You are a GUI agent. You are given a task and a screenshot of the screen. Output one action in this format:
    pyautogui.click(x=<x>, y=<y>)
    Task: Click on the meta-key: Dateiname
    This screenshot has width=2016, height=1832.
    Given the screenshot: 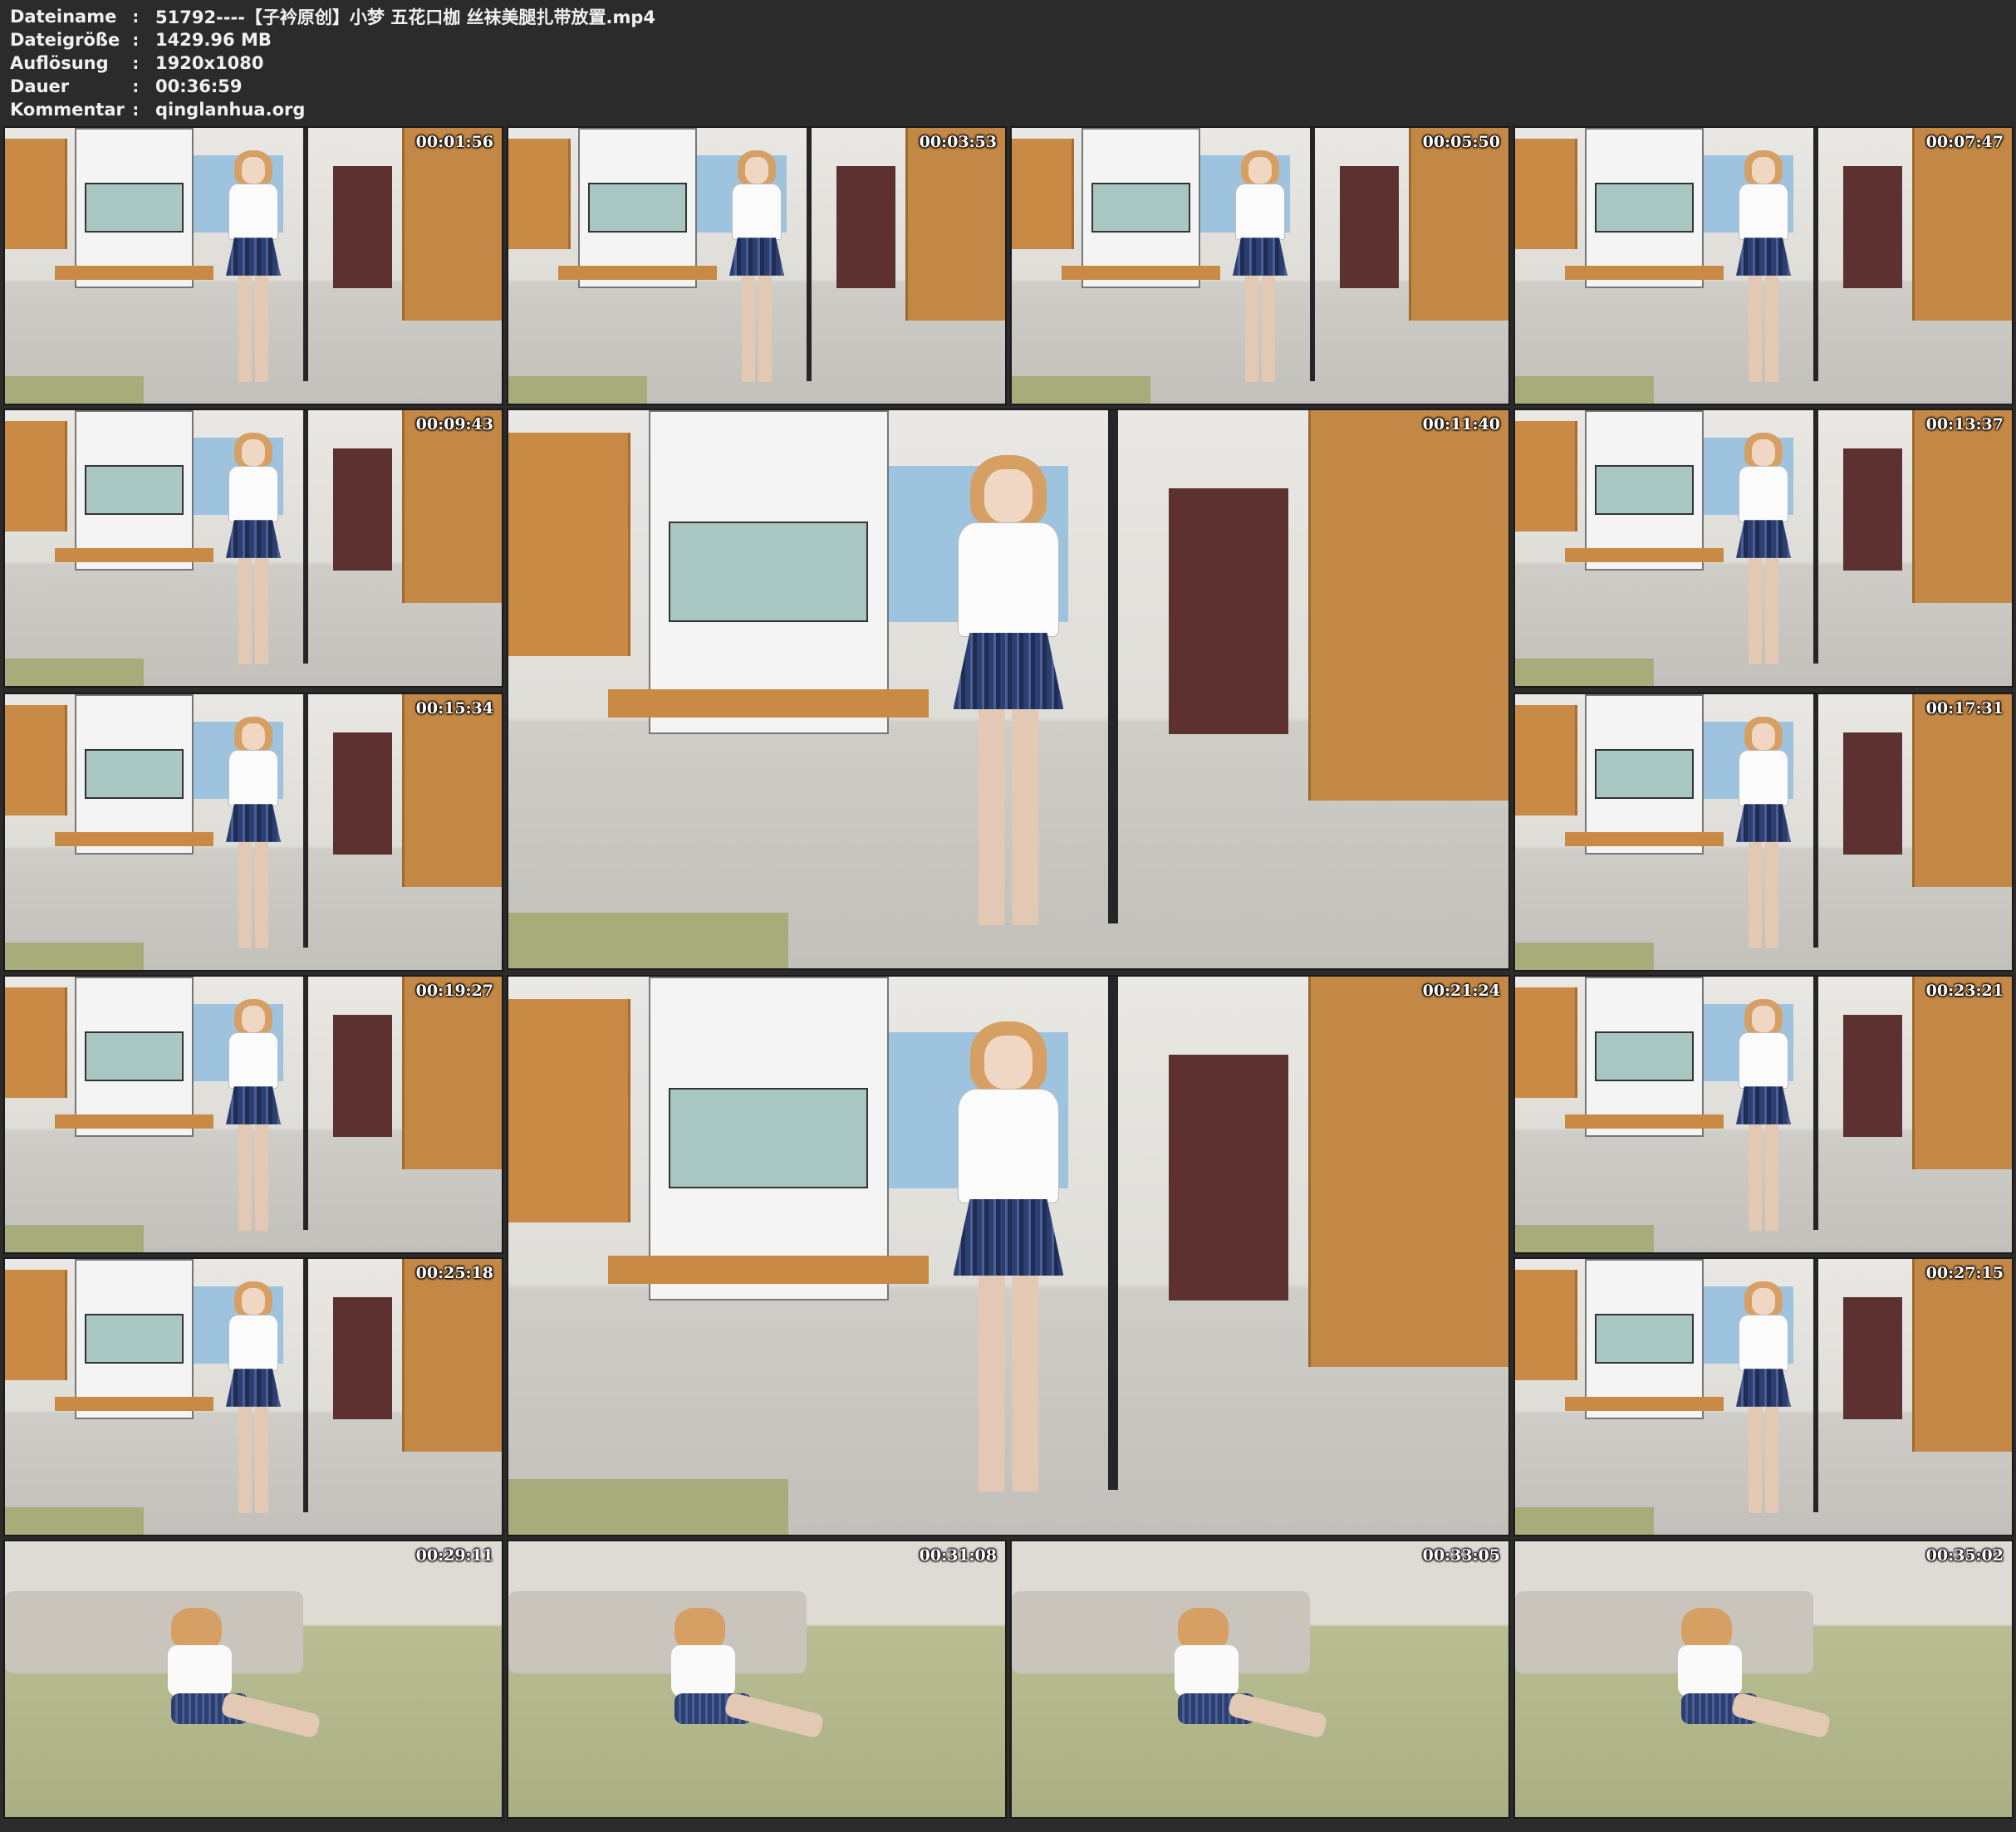 What is the action you would take?
    pyautogui.click(x=64, y=17)
    